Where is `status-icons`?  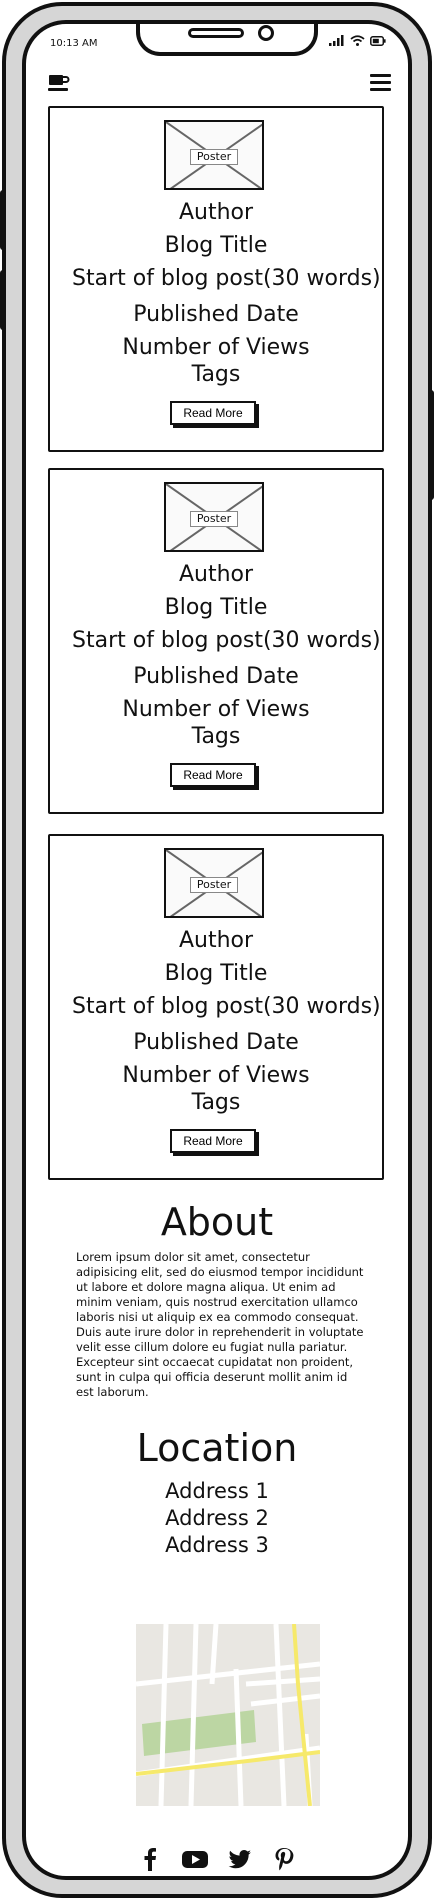 status-icons is located at coordinates (357, 40).